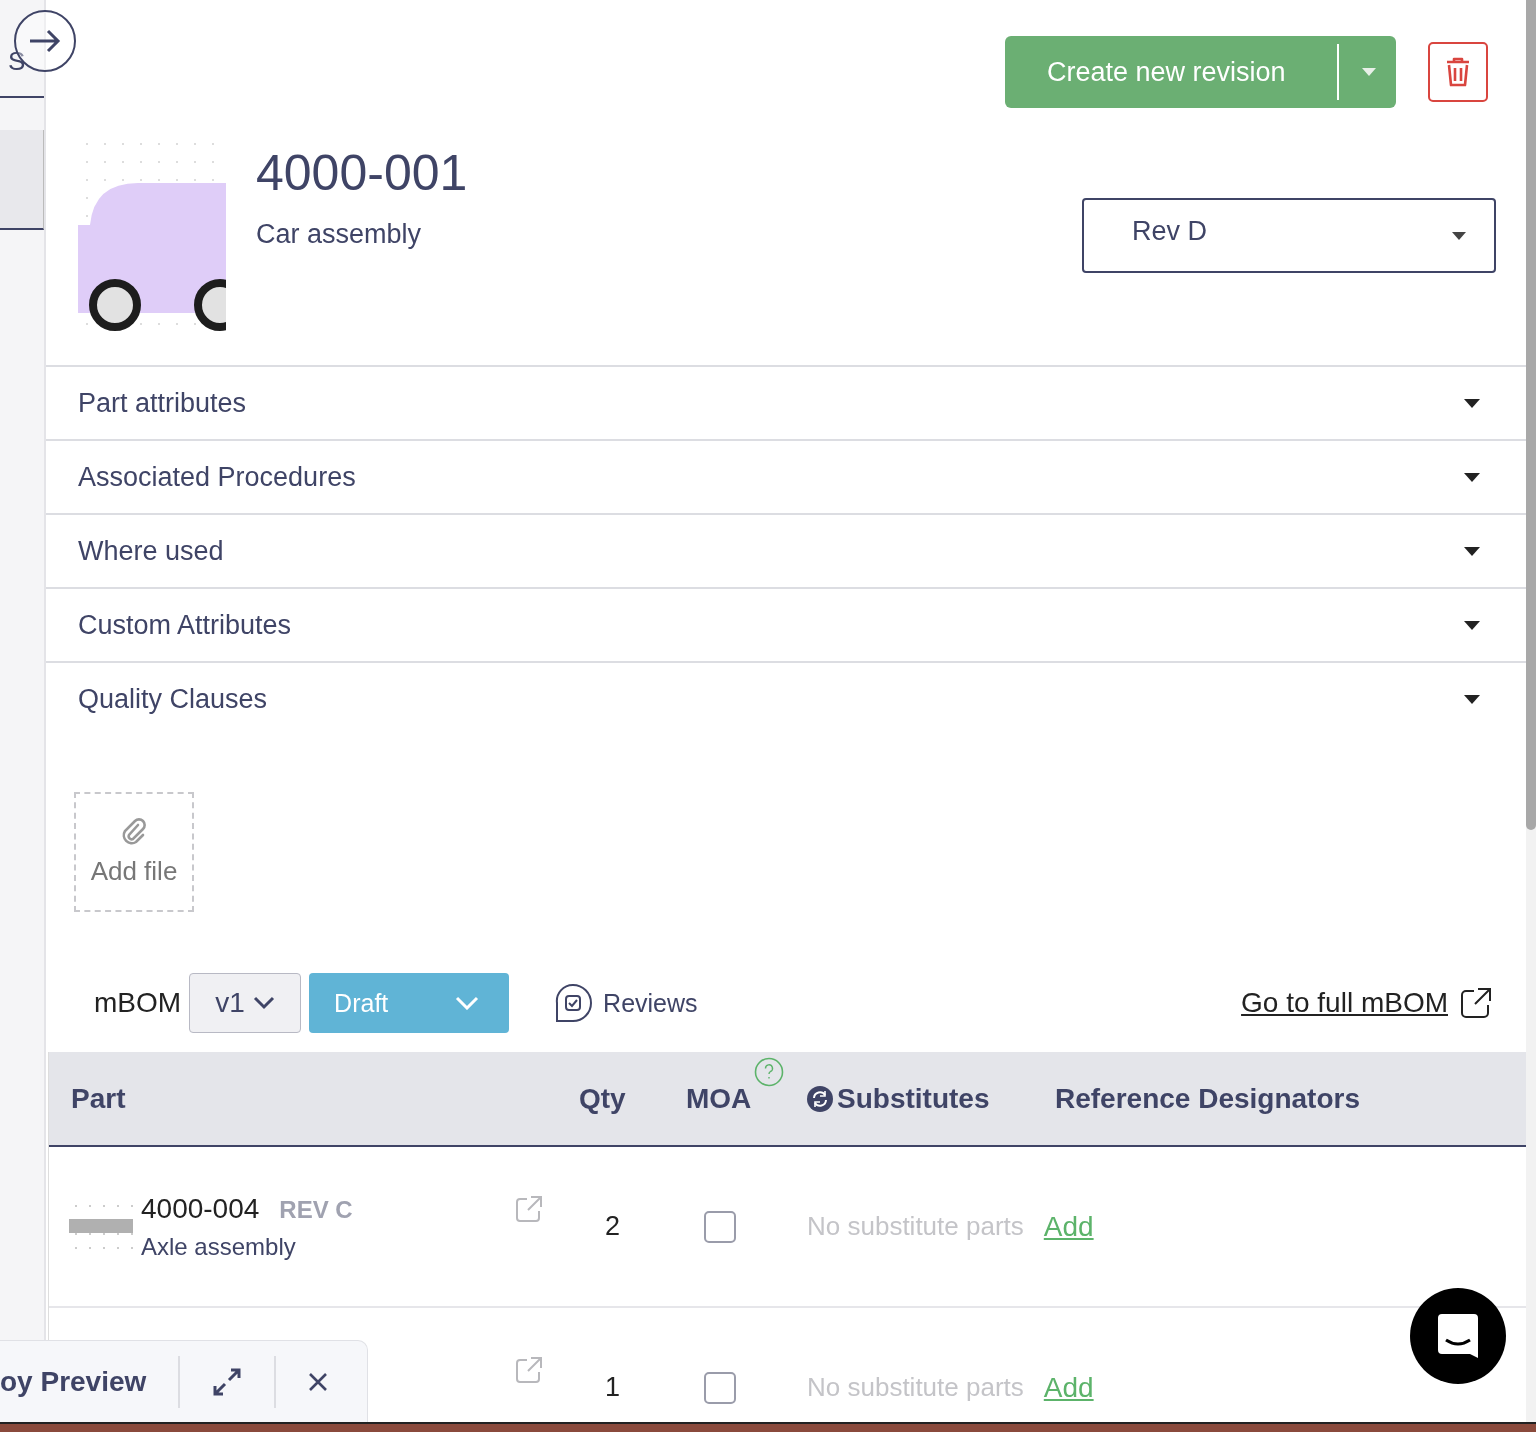 Image resolution: width=1536 pixels, height=1432 pixels. I want to click on full-mbom-link: Go to full mBOM, so click(1344, 1003).